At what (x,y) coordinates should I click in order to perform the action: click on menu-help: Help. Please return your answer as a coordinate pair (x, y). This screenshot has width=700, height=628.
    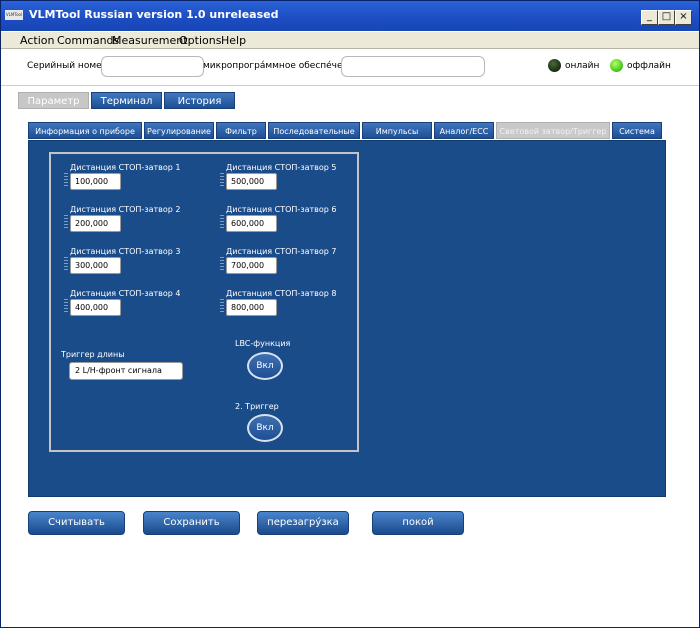
    Looking at the image, I should click on (233, 40).